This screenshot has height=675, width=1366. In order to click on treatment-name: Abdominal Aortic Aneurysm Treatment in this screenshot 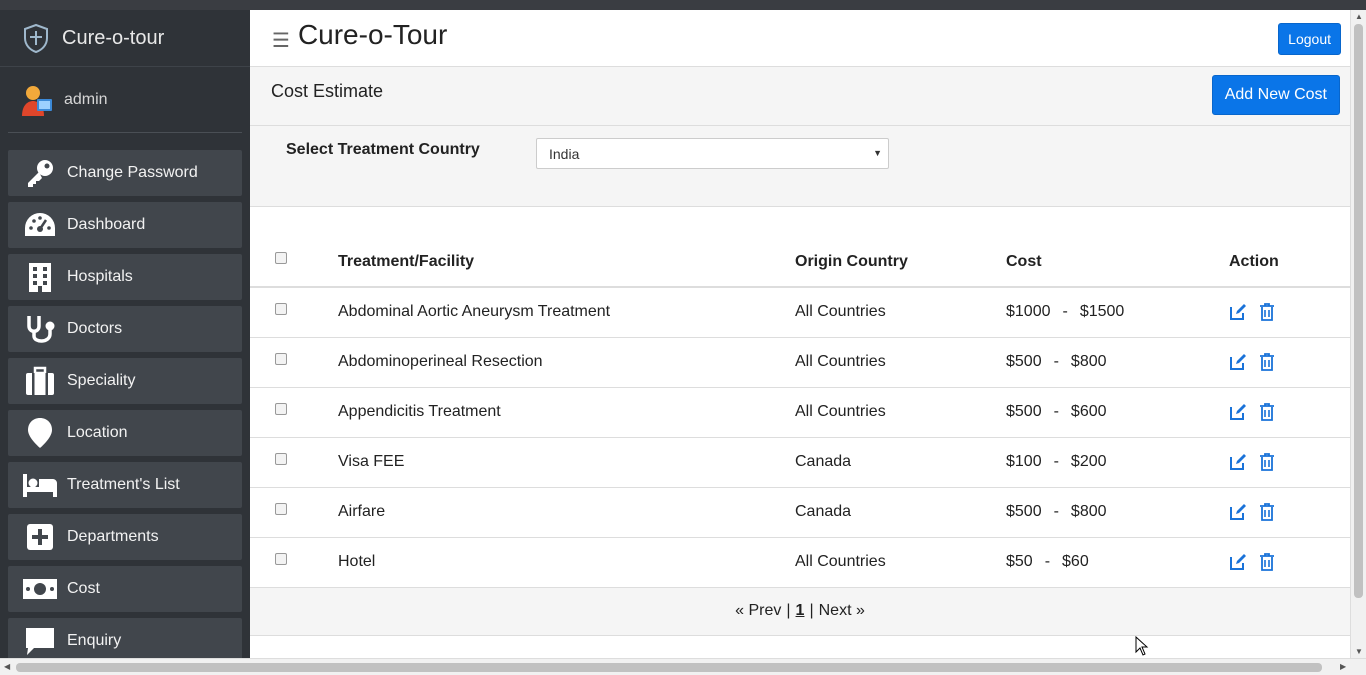, I will do `click(566, 312)`.